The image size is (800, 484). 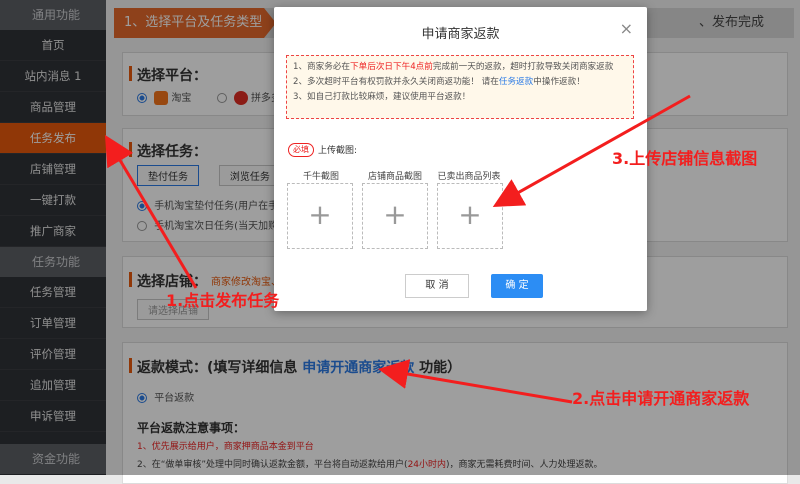 What do you see at coordinates (685, 158) in the screenshot?
I see `annotation-3: 3.上传店铺信息截图` at bounding box center [685, 158].